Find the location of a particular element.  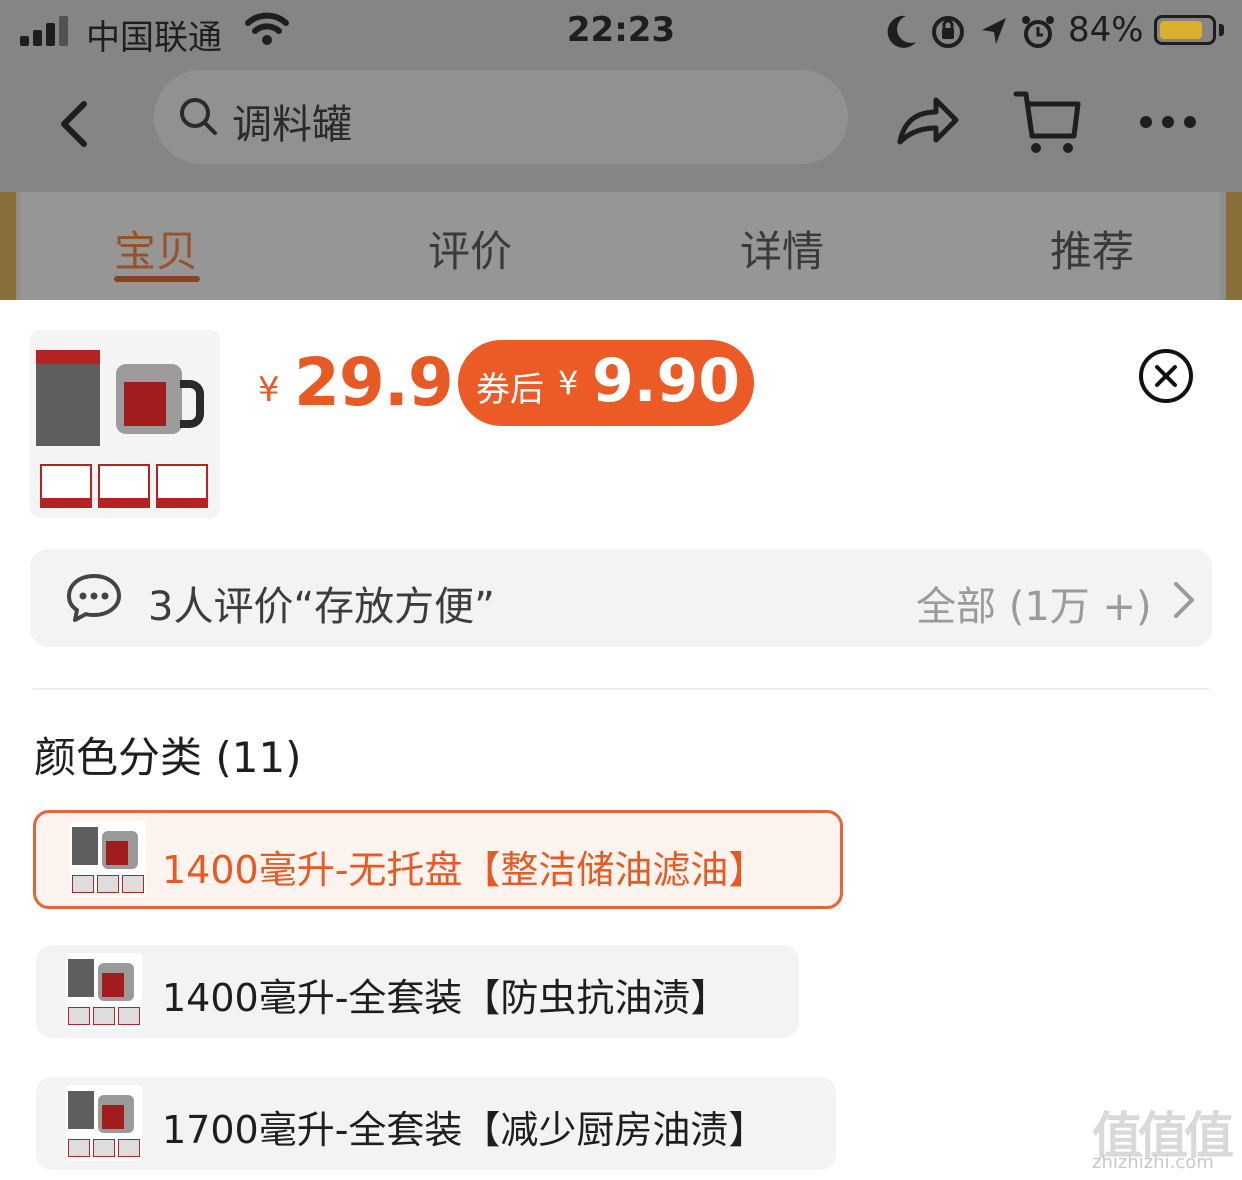

back-arrow-icon is located at coordinates (76, 124).